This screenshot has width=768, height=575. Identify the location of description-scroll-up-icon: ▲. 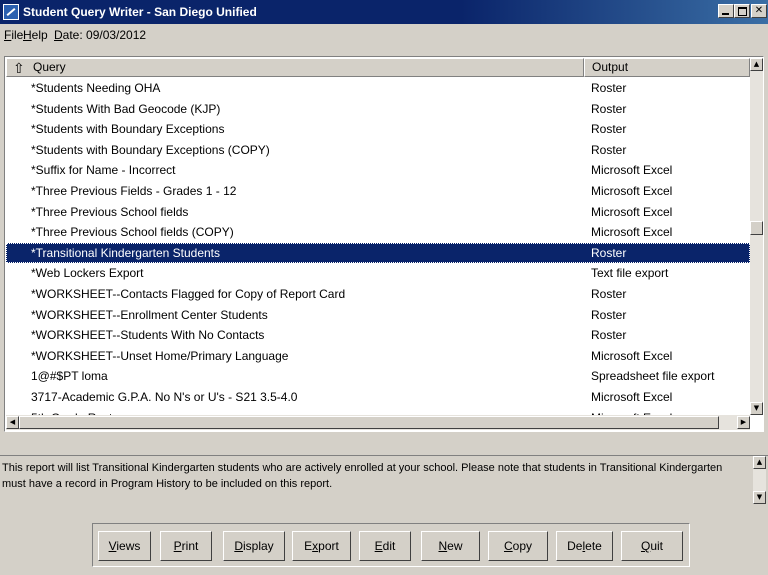
(759, 462).